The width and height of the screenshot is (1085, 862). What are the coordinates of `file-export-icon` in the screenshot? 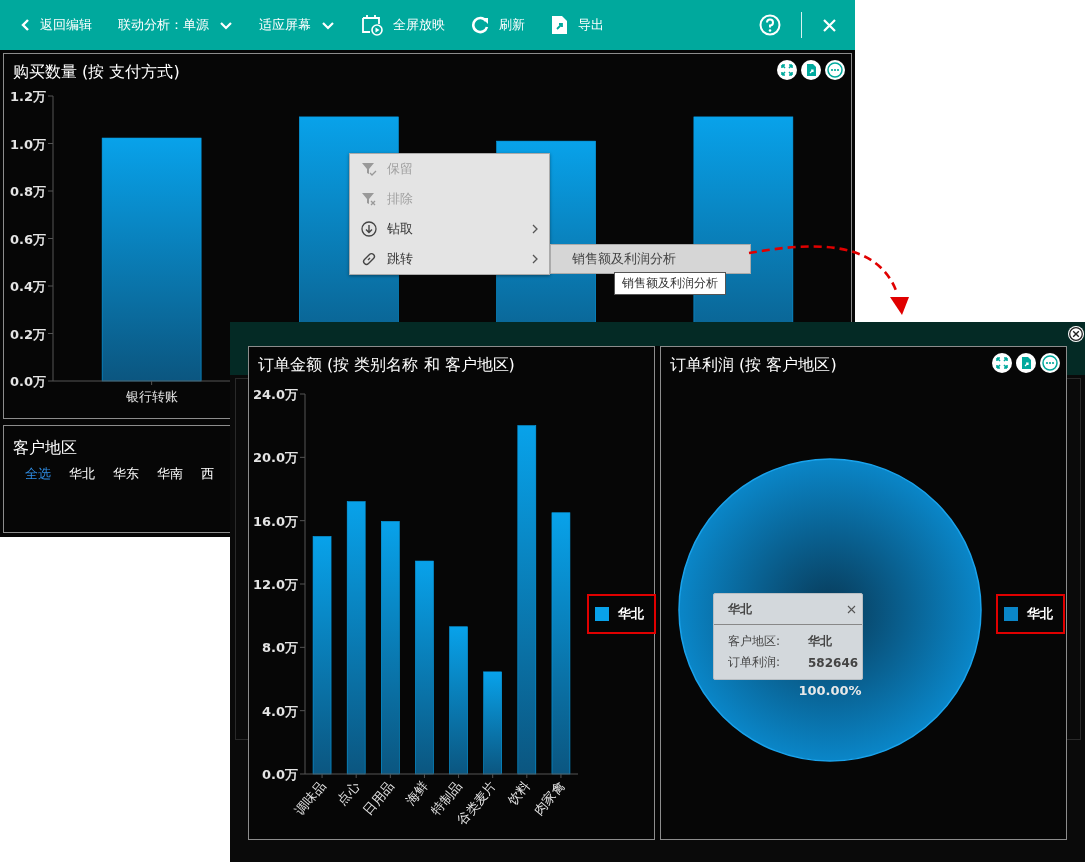 It's located at (559, 25).